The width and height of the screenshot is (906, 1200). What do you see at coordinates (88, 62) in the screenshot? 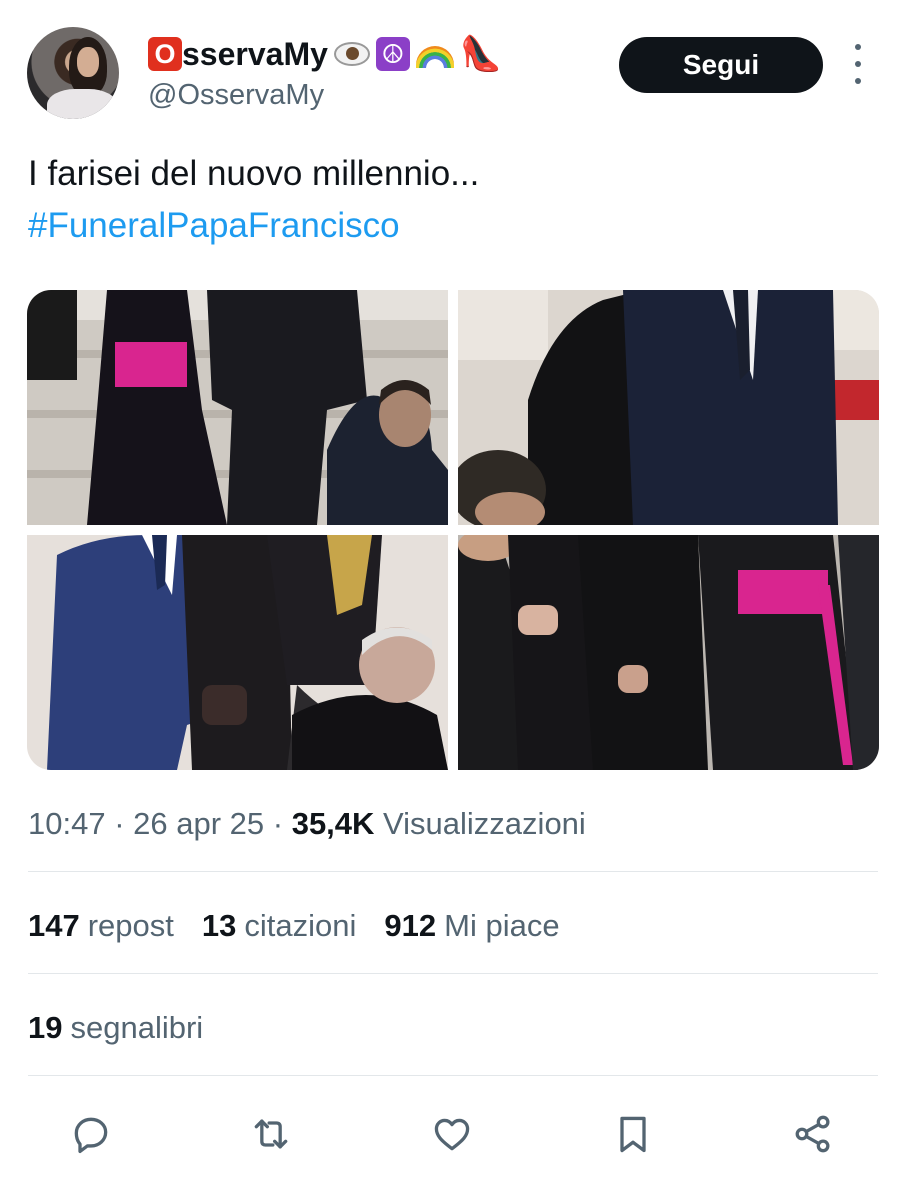
I see `avatar-face` at bounding box center [88, 62].